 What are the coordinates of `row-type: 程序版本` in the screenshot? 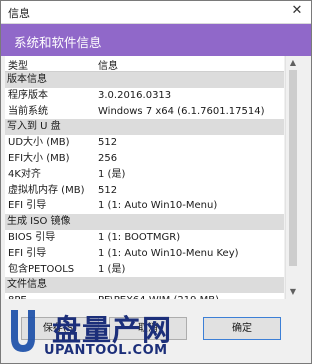 It's located at (28, 95).